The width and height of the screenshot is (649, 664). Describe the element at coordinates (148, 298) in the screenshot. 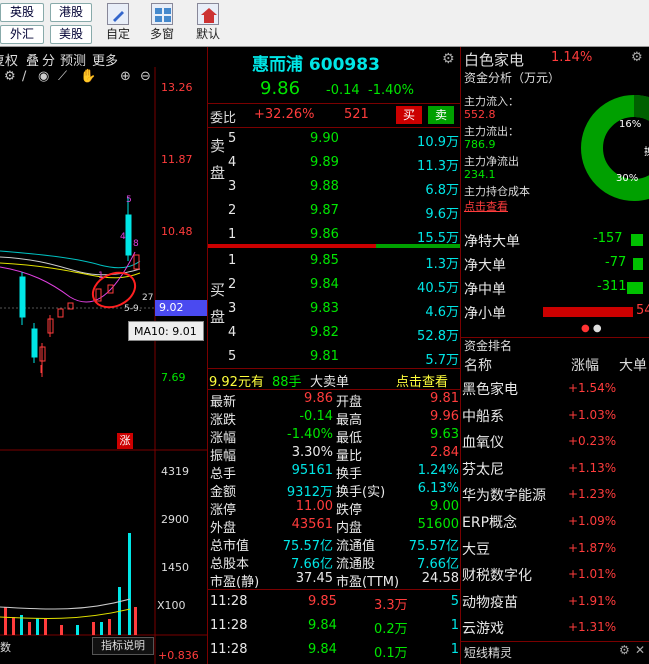

I see `chart-annot-27: 27` at that location.